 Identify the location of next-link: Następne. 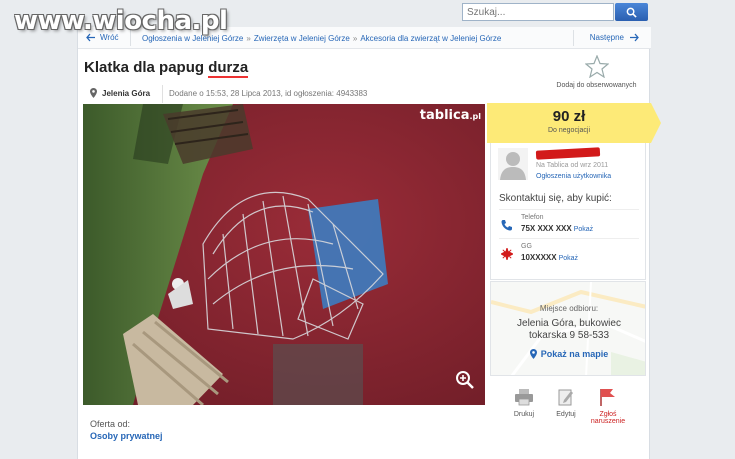
(614, 37).